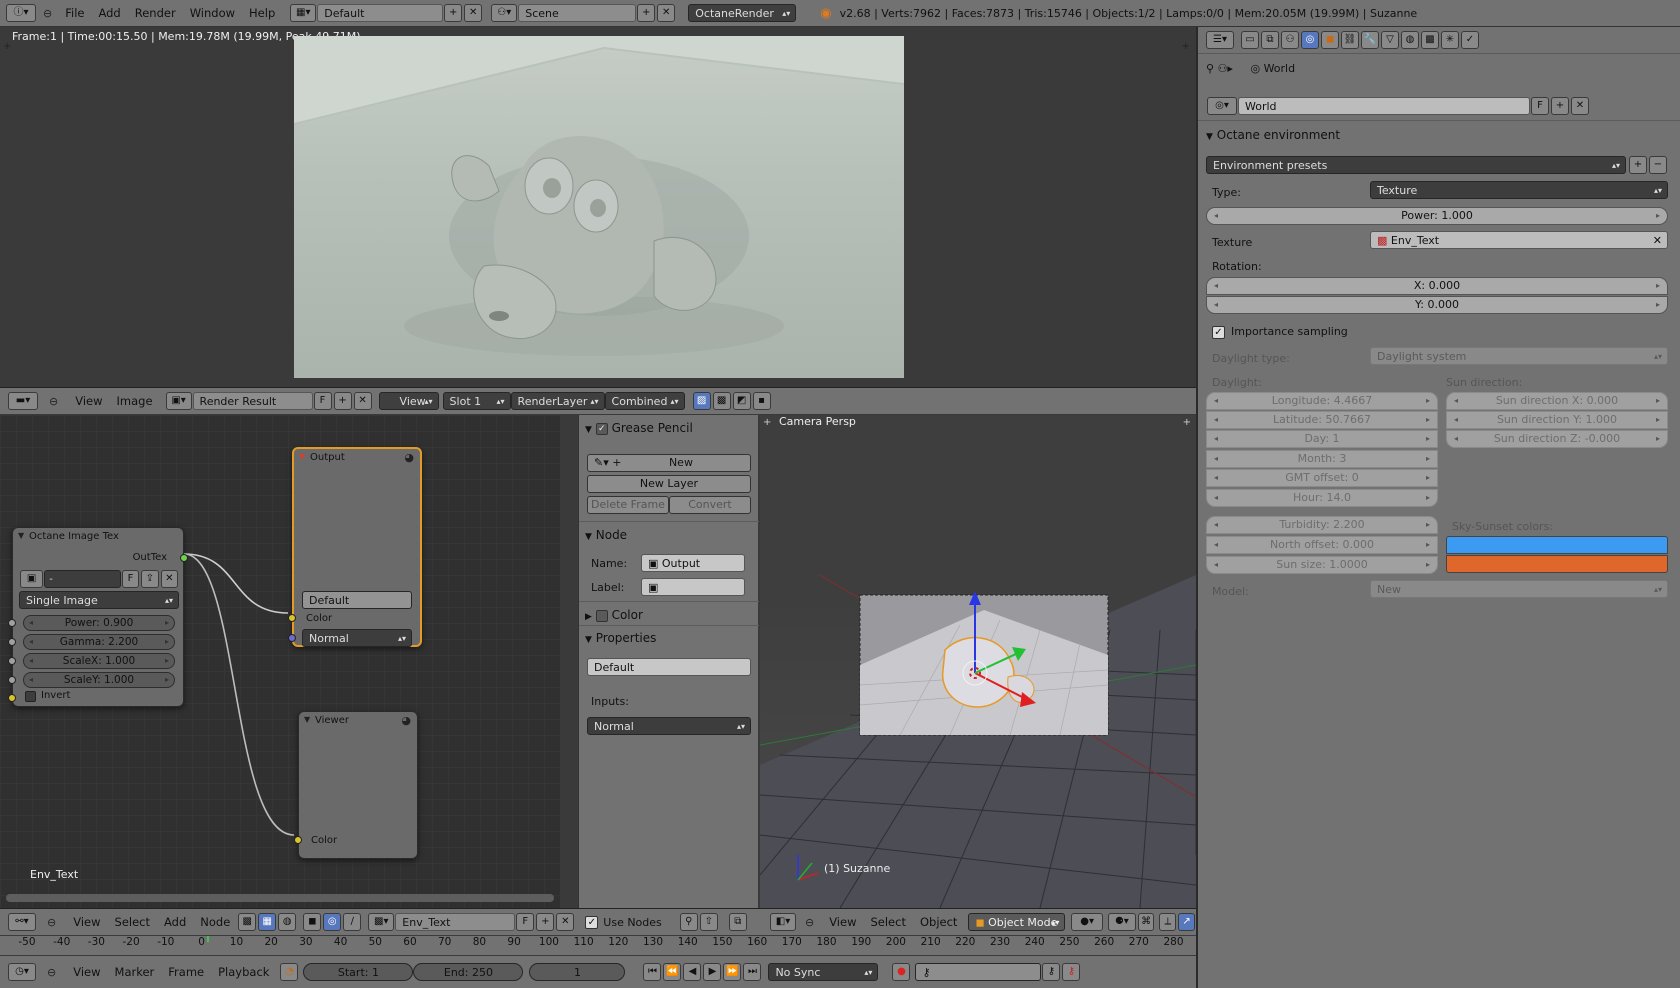  Describe the element at coordinates (12, 642) in the screenshot. I see `gamma-socket` at that location.